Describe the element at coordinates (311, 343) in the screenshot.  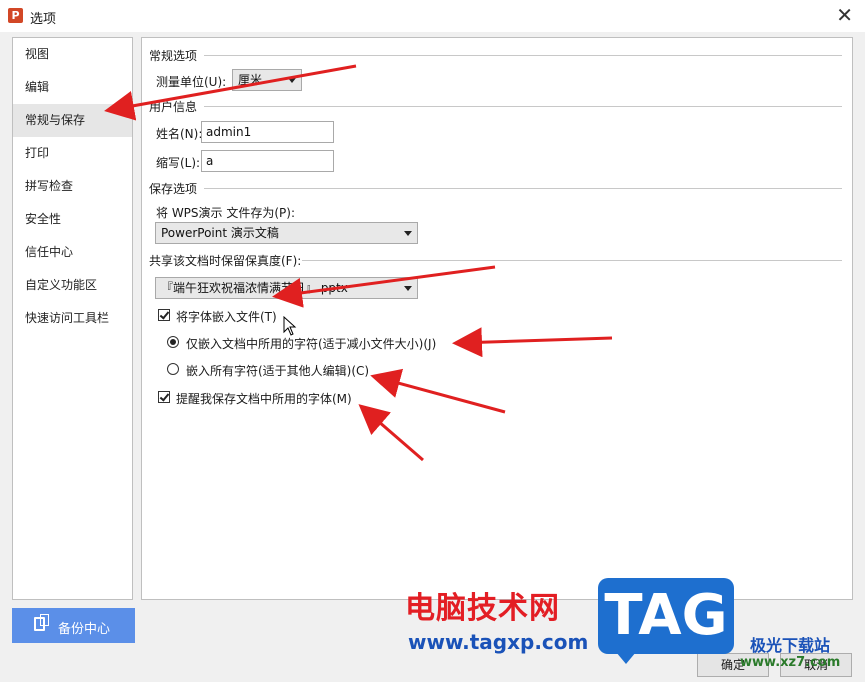
I see `embed-used-chars-label: 仅嵌入文档中所用的字符(适于减小文件大小)(J)` at that location.